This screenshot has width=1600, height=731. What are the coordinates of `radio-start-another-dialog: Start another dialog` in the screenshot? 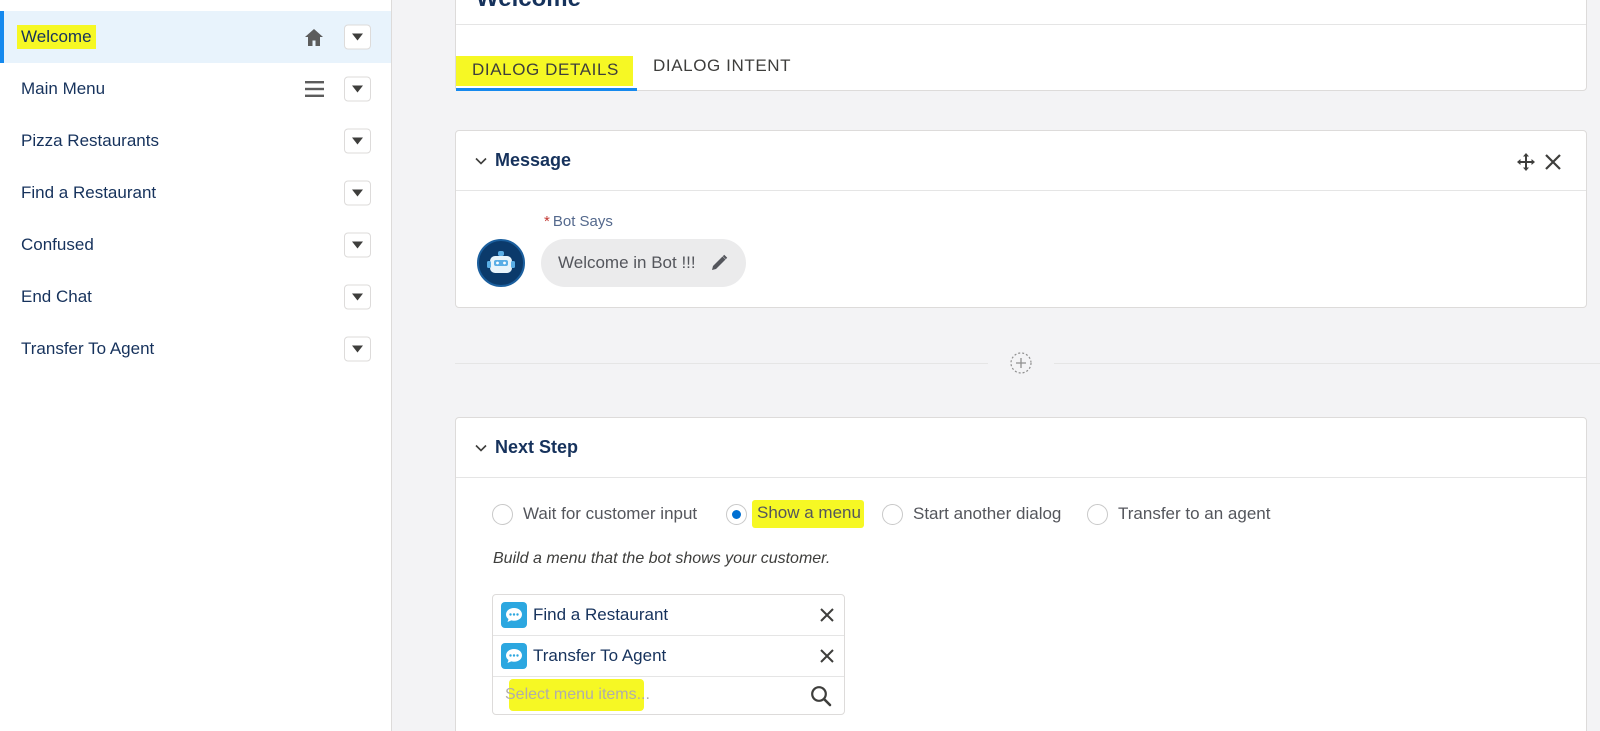 It's located at (971, 514).